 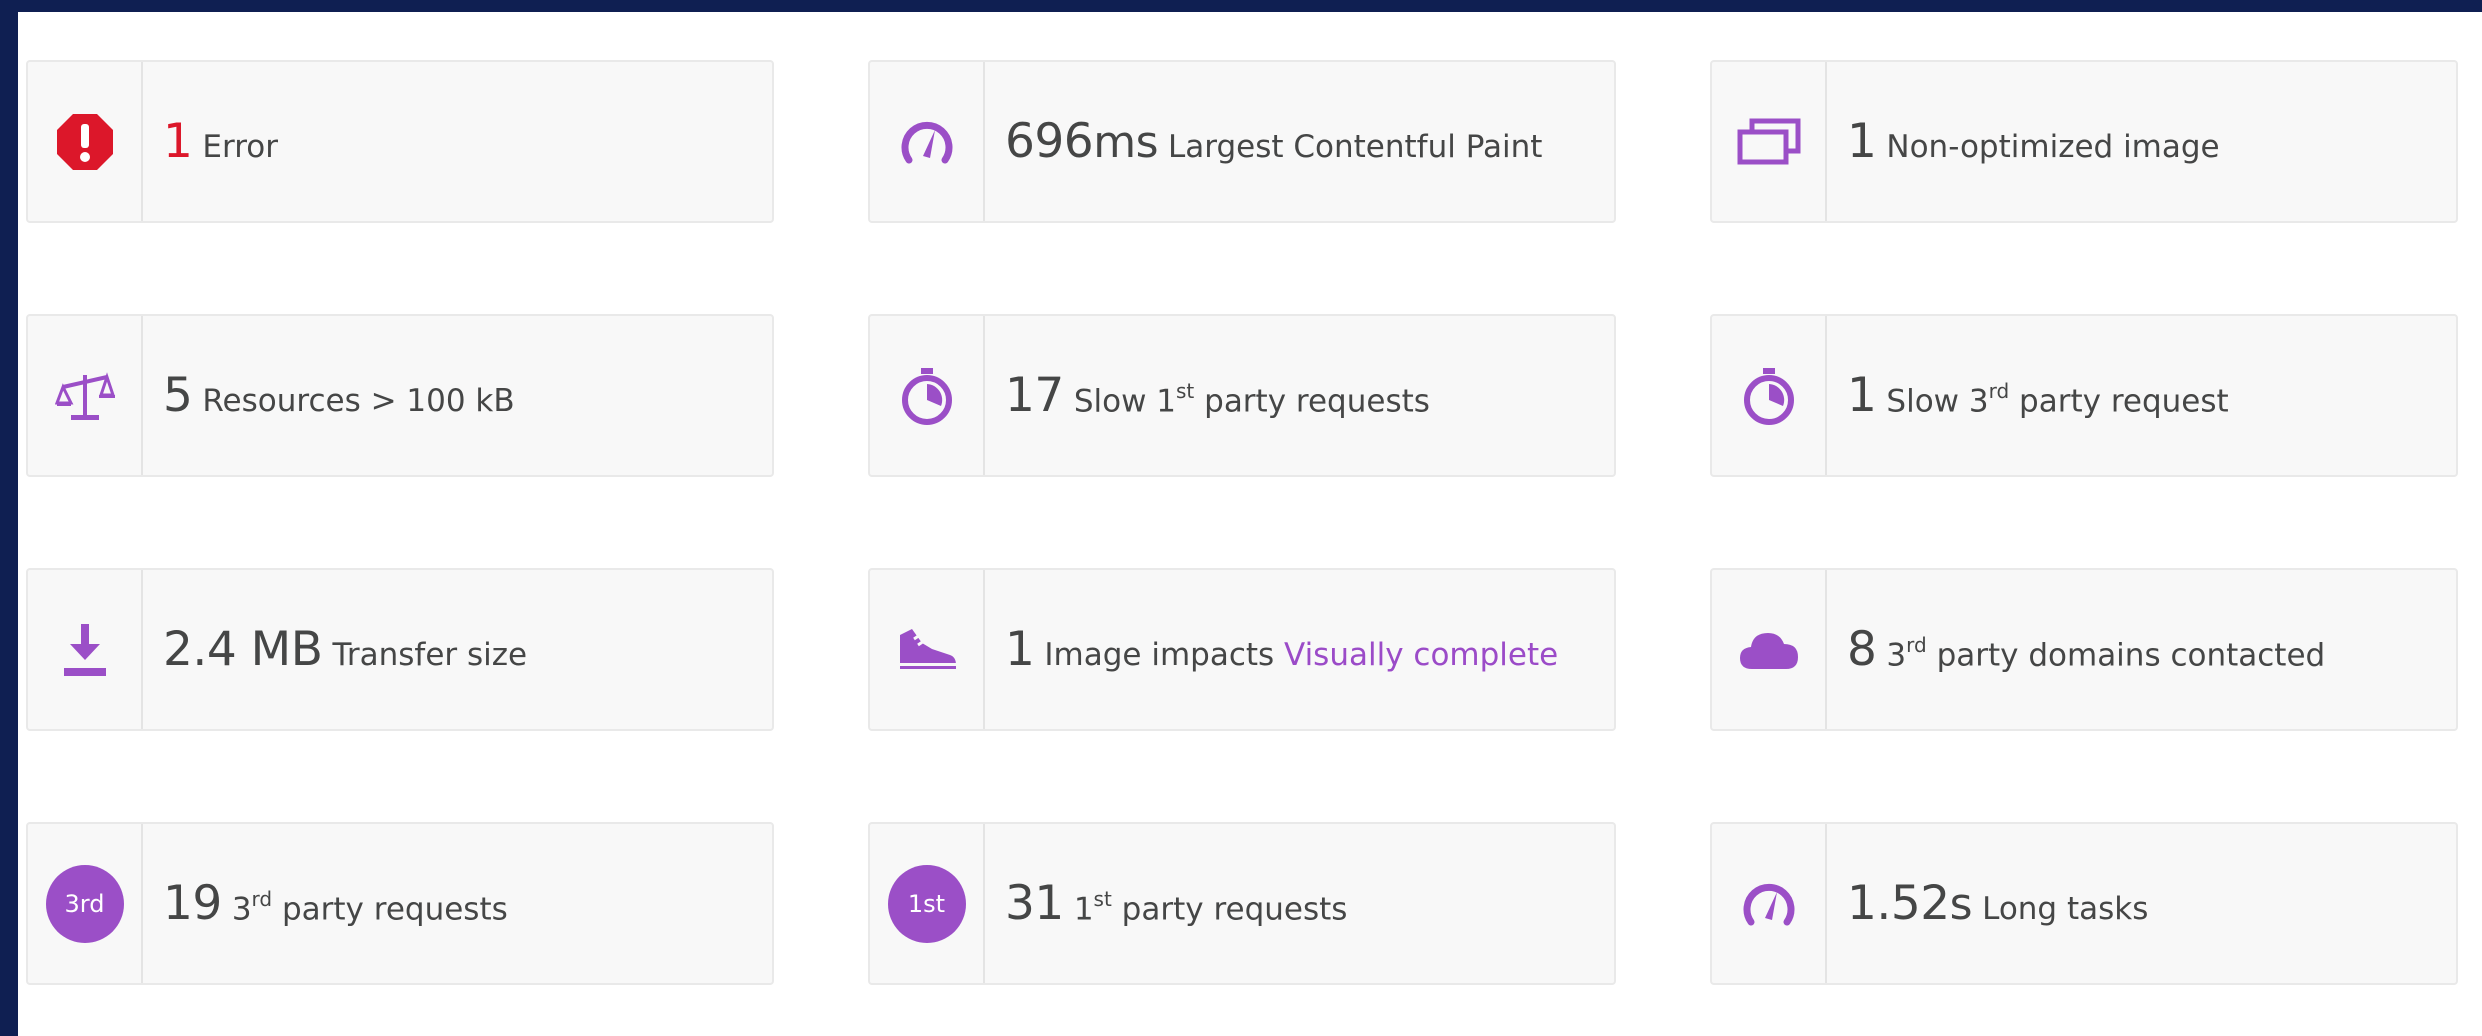 What do you see at coordinates (1034, 395) in the screenshot?
I see `metric-value: 17` at bounding box center [1034, 395].